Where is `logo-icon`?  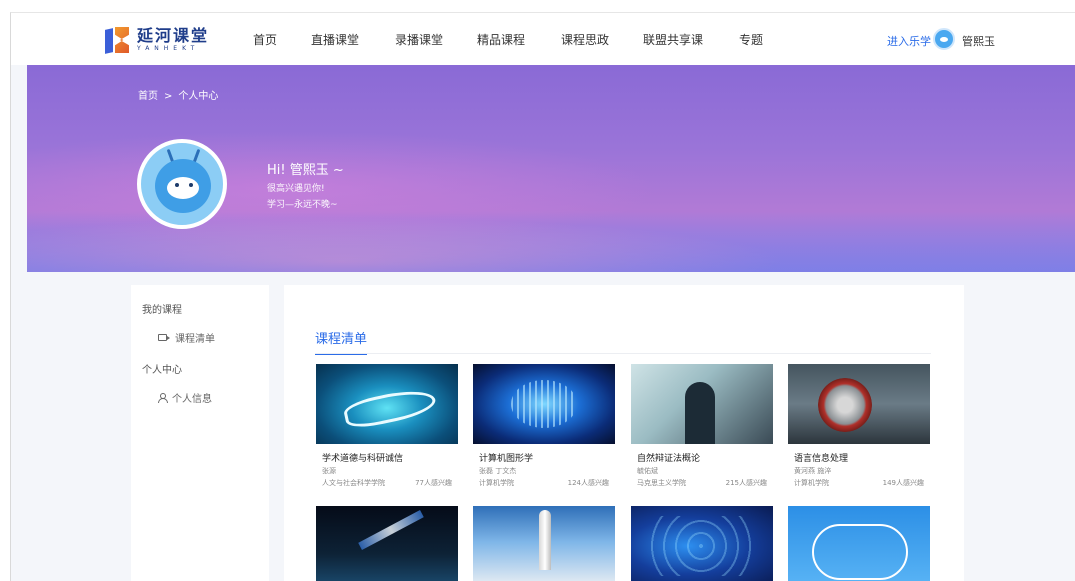 logo-icon is located at coordinates (118, 40).